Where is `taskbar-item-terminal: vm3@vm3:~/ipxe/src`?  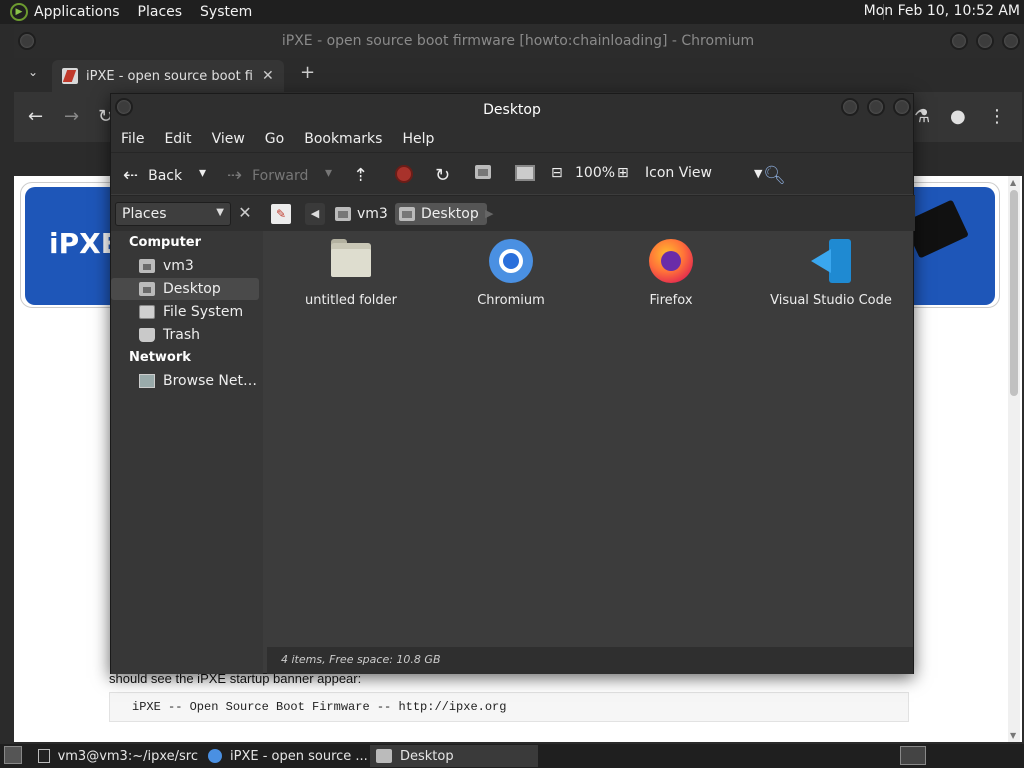 taskbar-item-terminal: vm3@vm3:~/ipxe/src is located at coordinates (115, 756).